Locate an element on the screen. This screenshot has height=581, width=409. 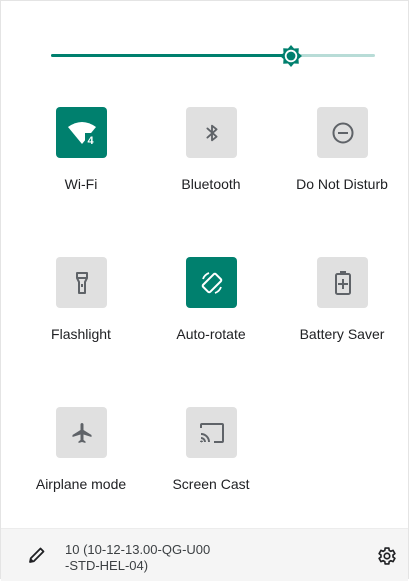
screen-cast-tile-button is located at coordinates (211, 432).